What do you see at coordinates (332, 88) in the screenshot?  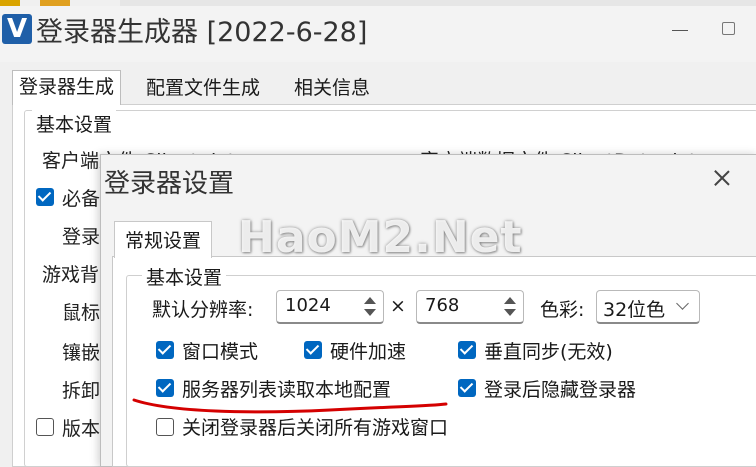 I see `tab-related-info: 相关信息` at bounding box center [332, 88].